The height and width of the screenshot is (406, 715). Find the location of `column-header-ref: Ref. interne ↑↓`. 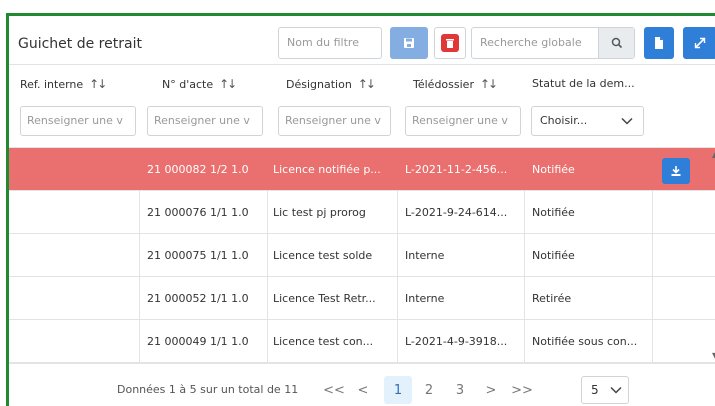

column-header-ref: Ref. interne ↑↓ is located at coordinates (63, 84).